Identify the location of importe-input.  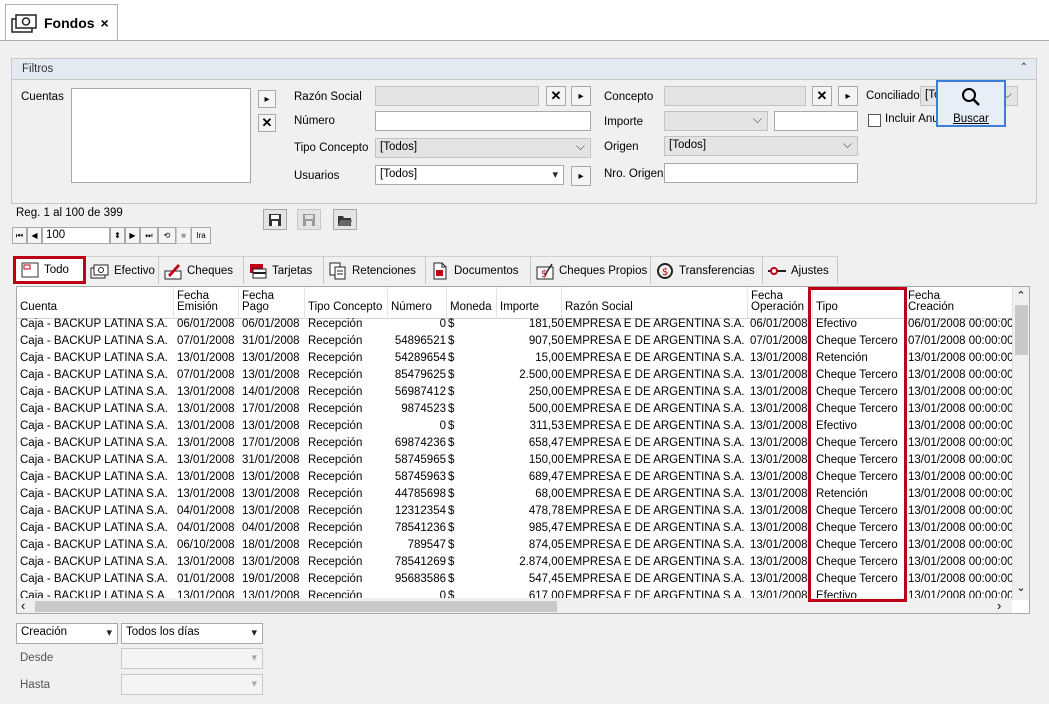
(816, 121).